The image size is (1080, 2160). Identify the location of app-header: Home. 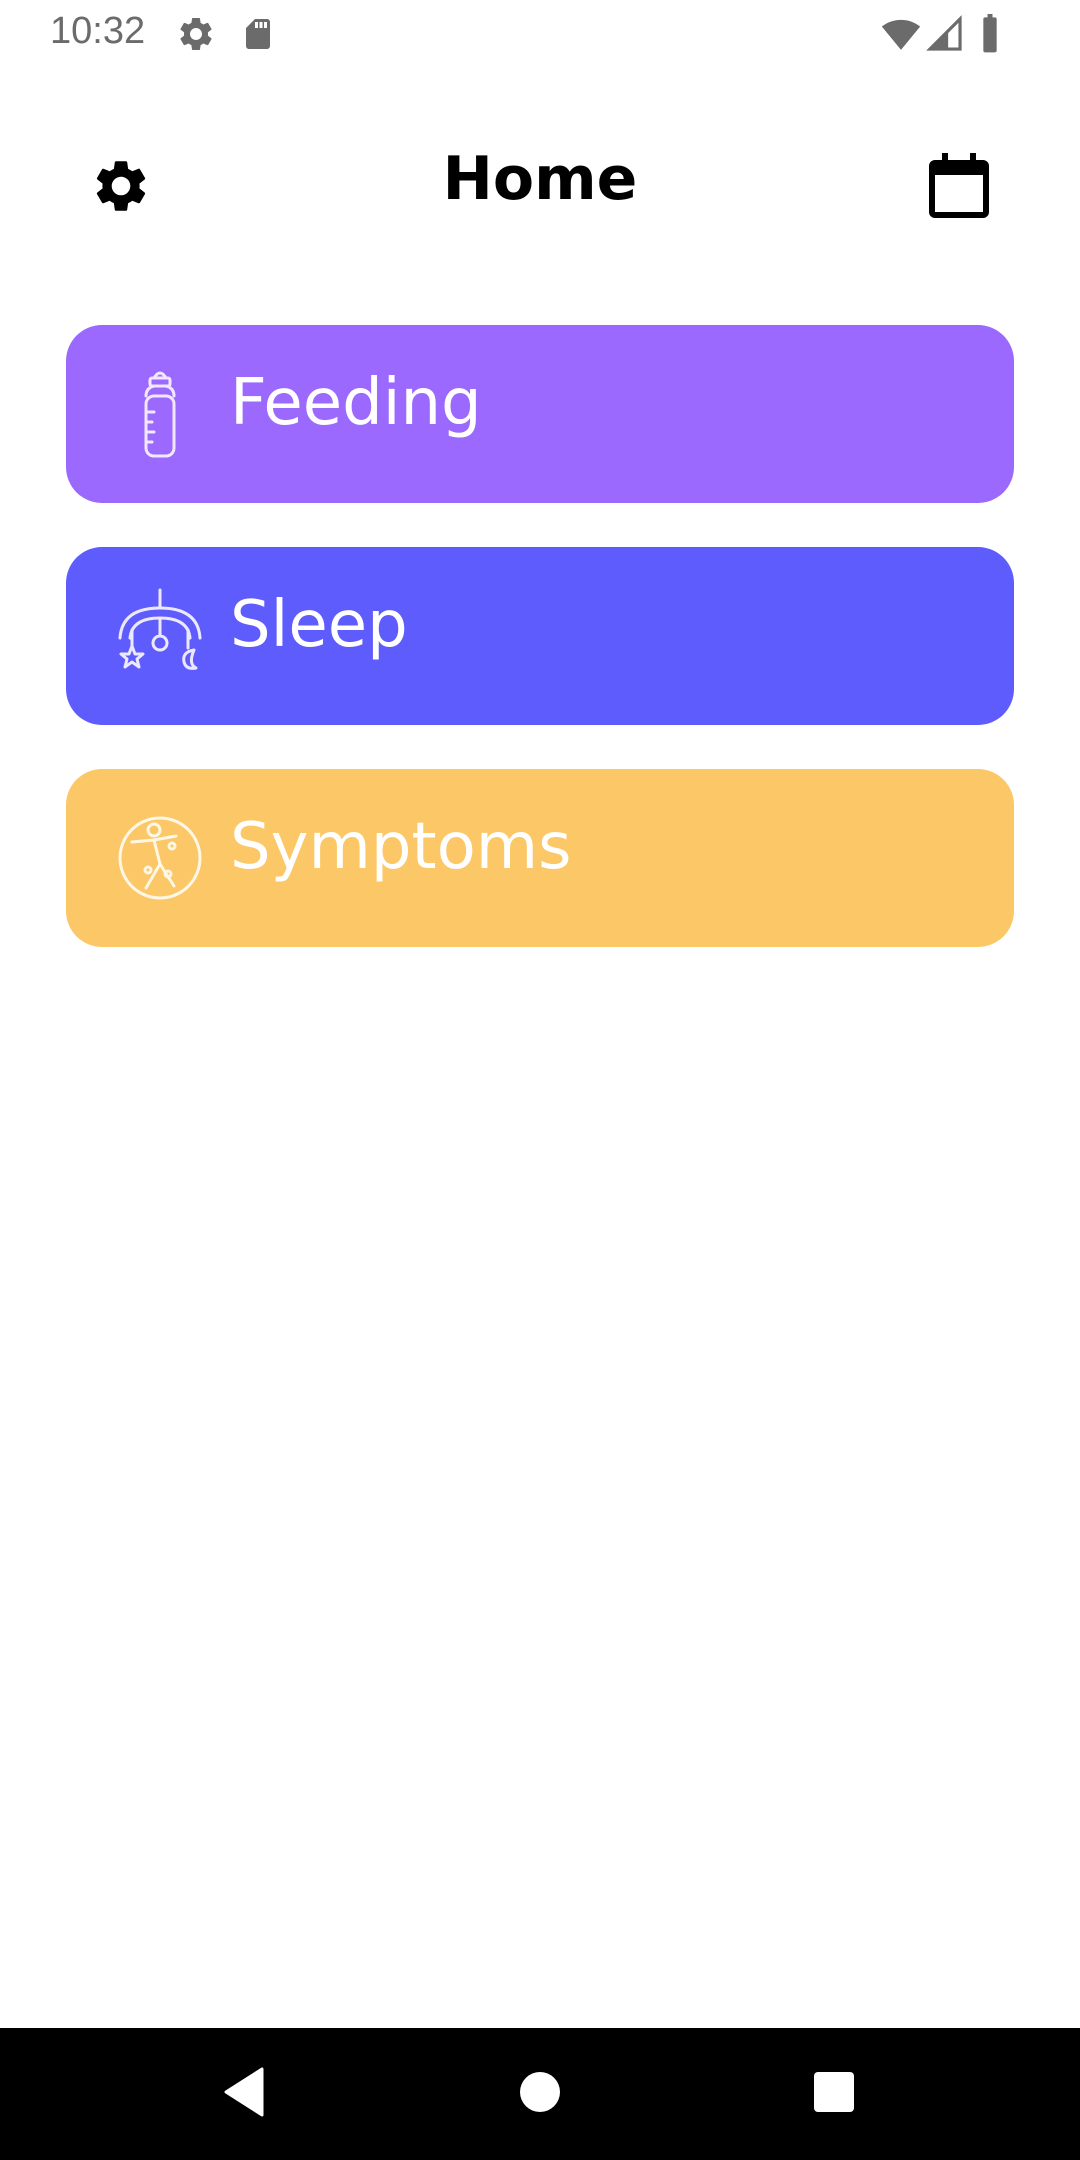
(540, 185).